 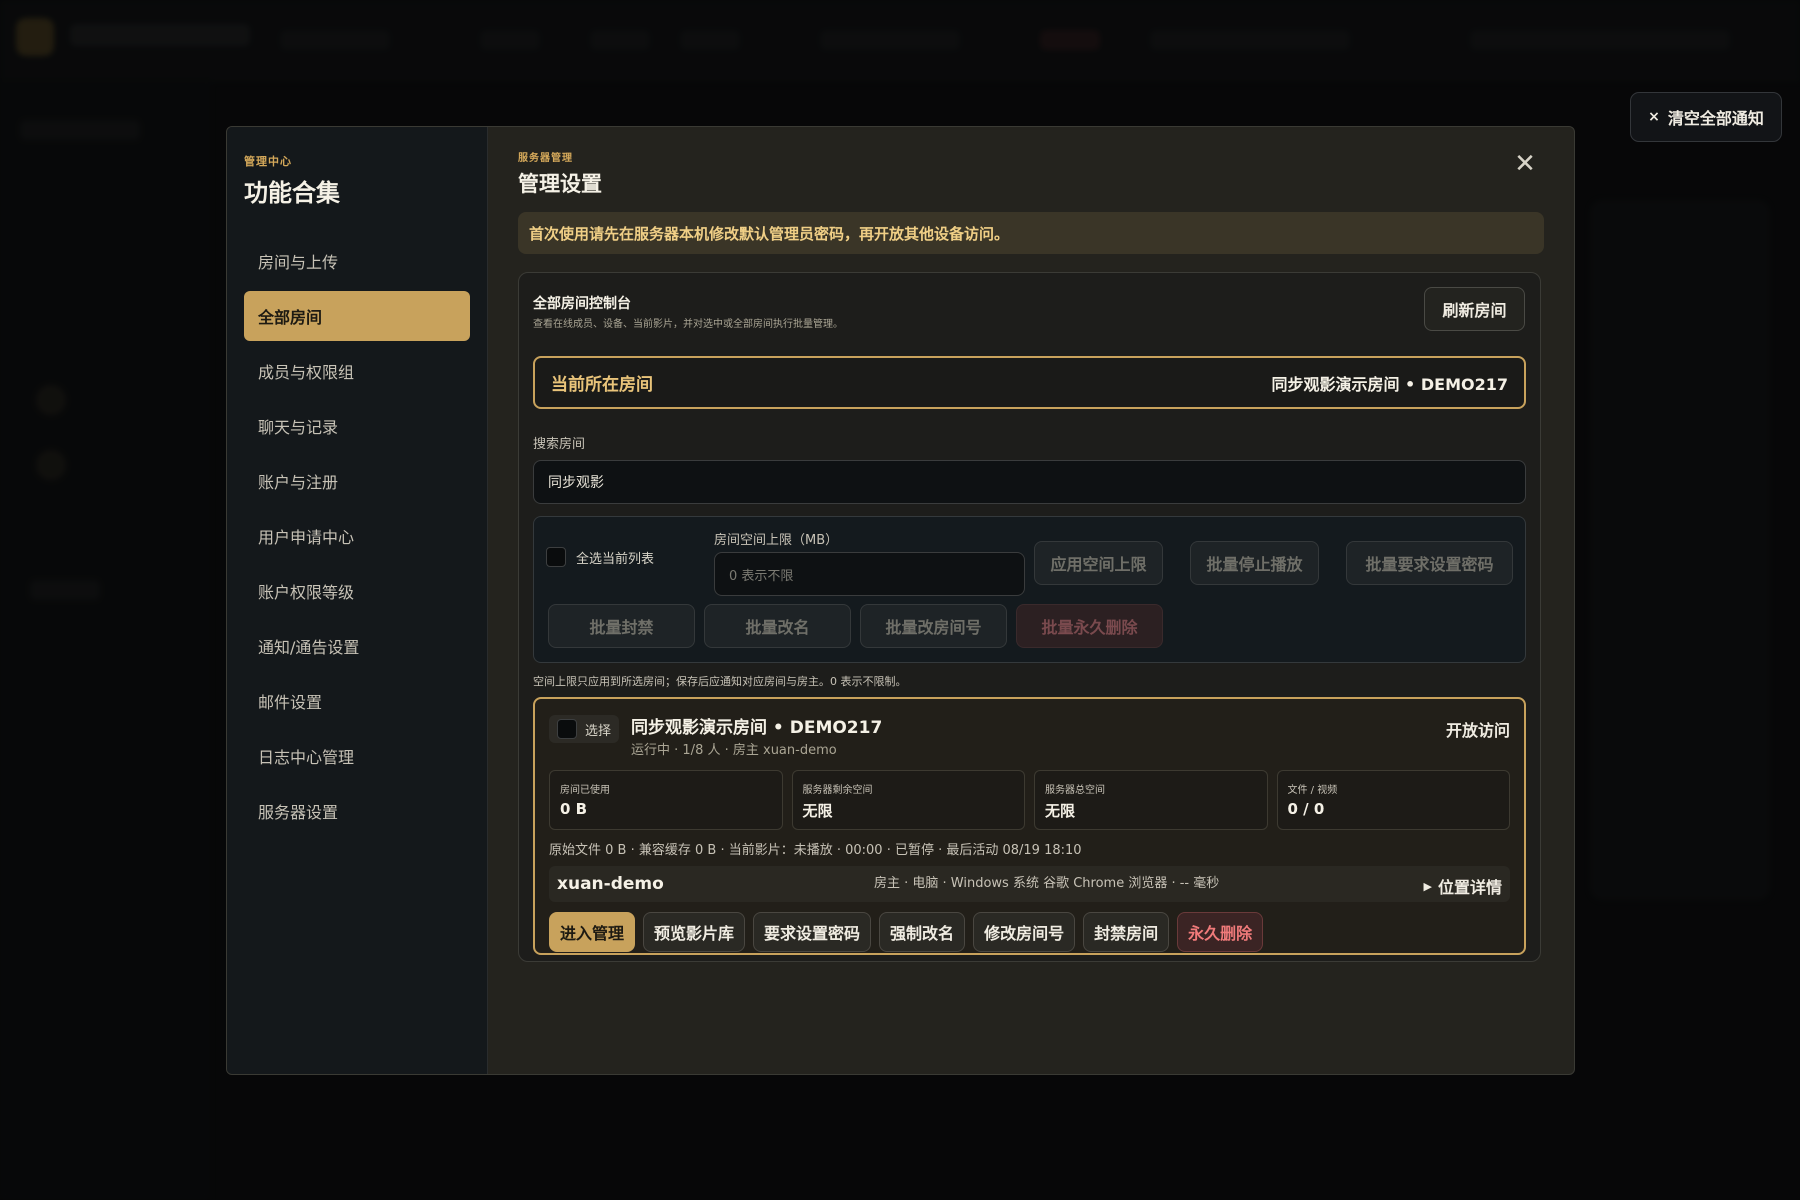 I want to click on location-details-toggle: ▶ 位置详情, so click(x=1463, y=886).